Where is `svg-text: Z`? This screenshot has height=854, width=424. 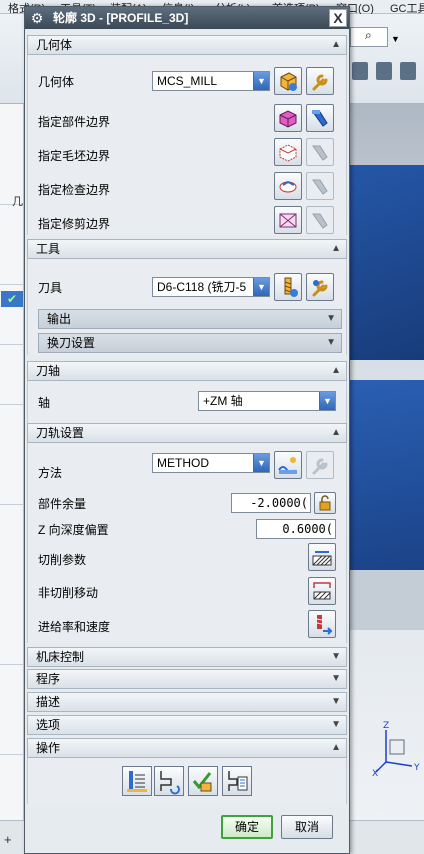 svg-text: Z is located at coordinates (386, 726).